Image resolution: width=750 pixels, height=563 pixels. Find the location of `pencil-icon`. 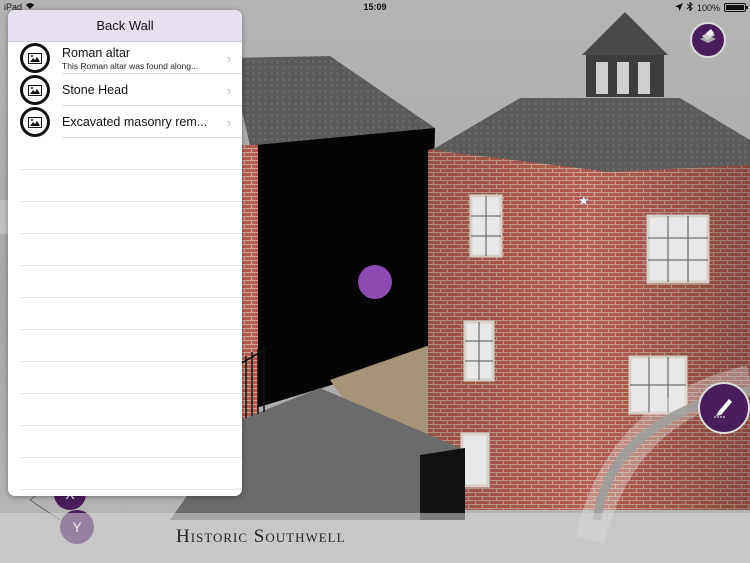

pencil-icon is located at coordinates (724, 408).